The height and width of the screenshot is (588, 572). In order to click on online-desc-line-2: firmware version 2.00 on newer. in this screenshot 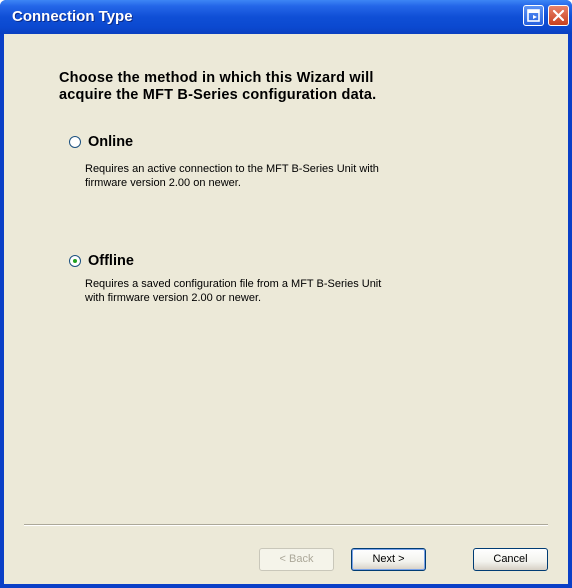, I will do `click(163, 183)`.